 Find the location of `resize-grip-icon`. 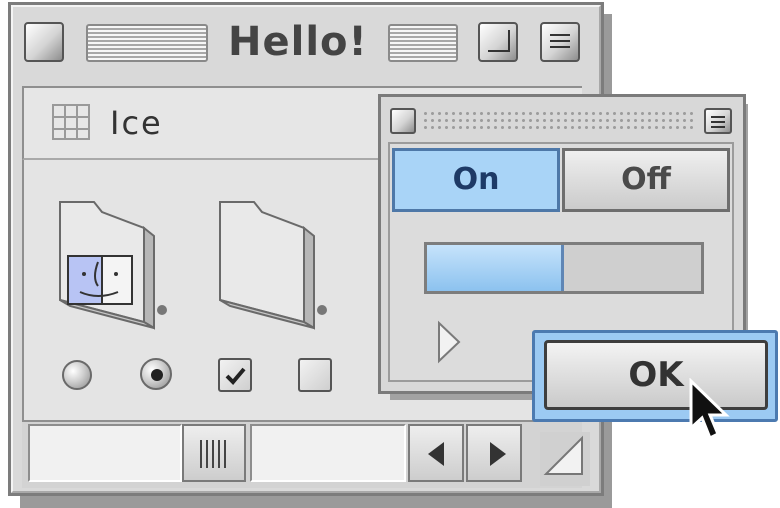

resize-grip-icon is located at coordinates (563, 455).